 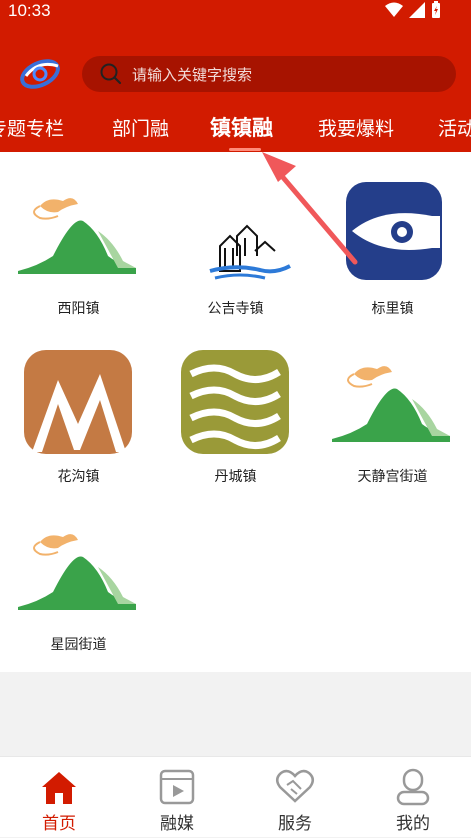 I want to click on tab-report: 我要爆料, so click(x=356, y=127).